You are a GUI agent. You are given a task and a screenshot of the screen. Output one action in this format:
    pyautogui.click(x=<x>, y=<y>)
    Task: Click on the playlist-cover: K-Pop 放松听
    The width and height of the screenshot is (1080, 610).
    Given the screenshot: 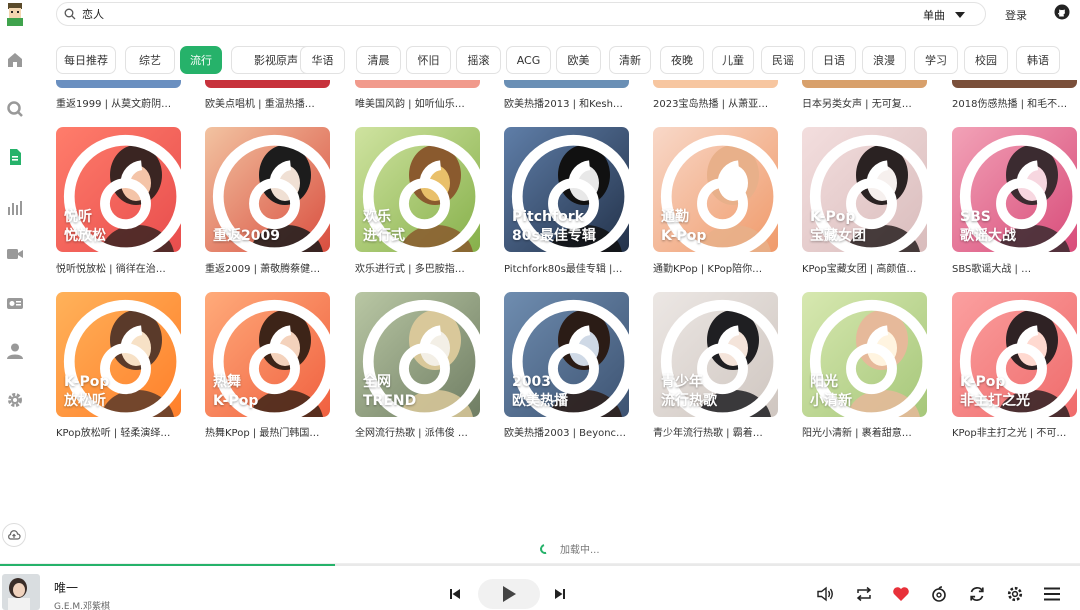 What is the action you would take?
    pyautogui.click(x=118, y=354)
    